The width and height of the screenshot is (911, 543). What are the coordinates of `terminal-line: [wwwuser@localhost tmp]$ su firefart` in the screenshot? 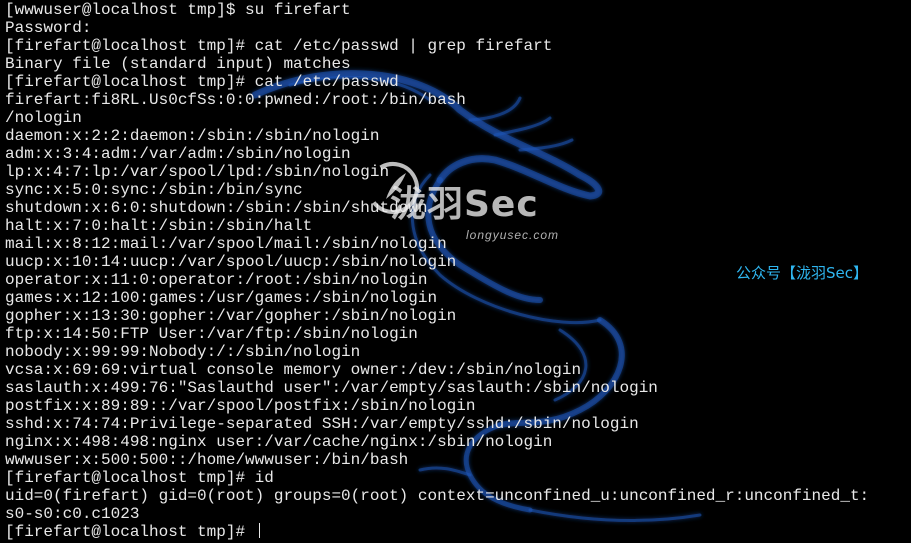 It's located at (178, 10).